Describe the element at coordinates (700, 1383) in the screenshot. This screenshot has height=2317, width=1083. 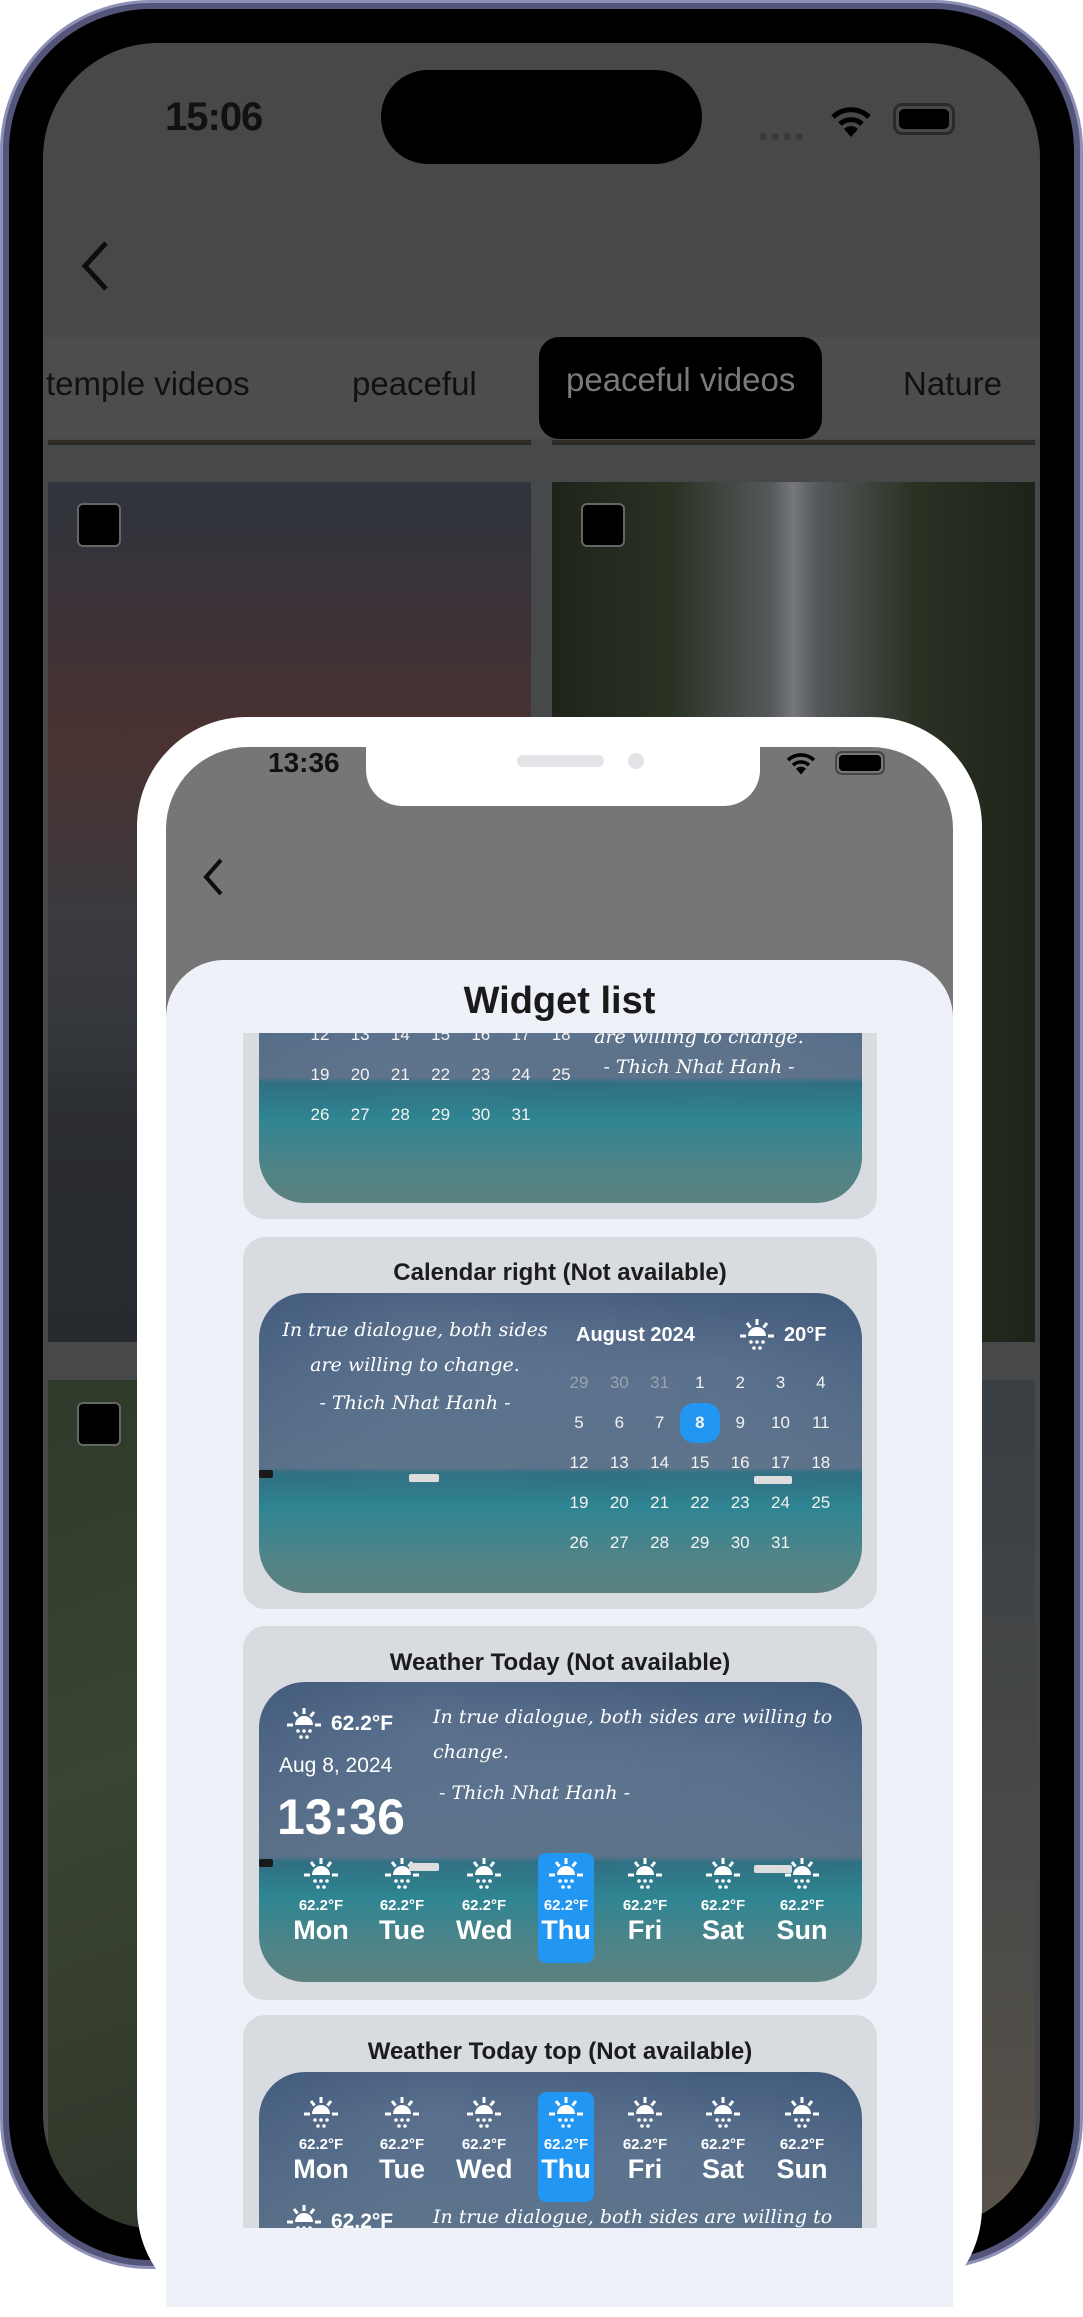
I see `calendar-day: 1` at that location.